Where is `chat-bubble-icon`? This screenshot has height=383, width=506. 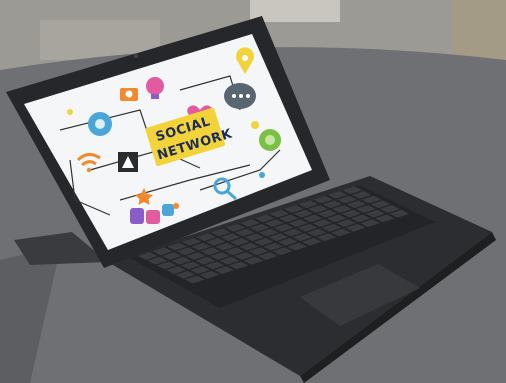
chat-bubble-icon is located at coordinates (240, 96).